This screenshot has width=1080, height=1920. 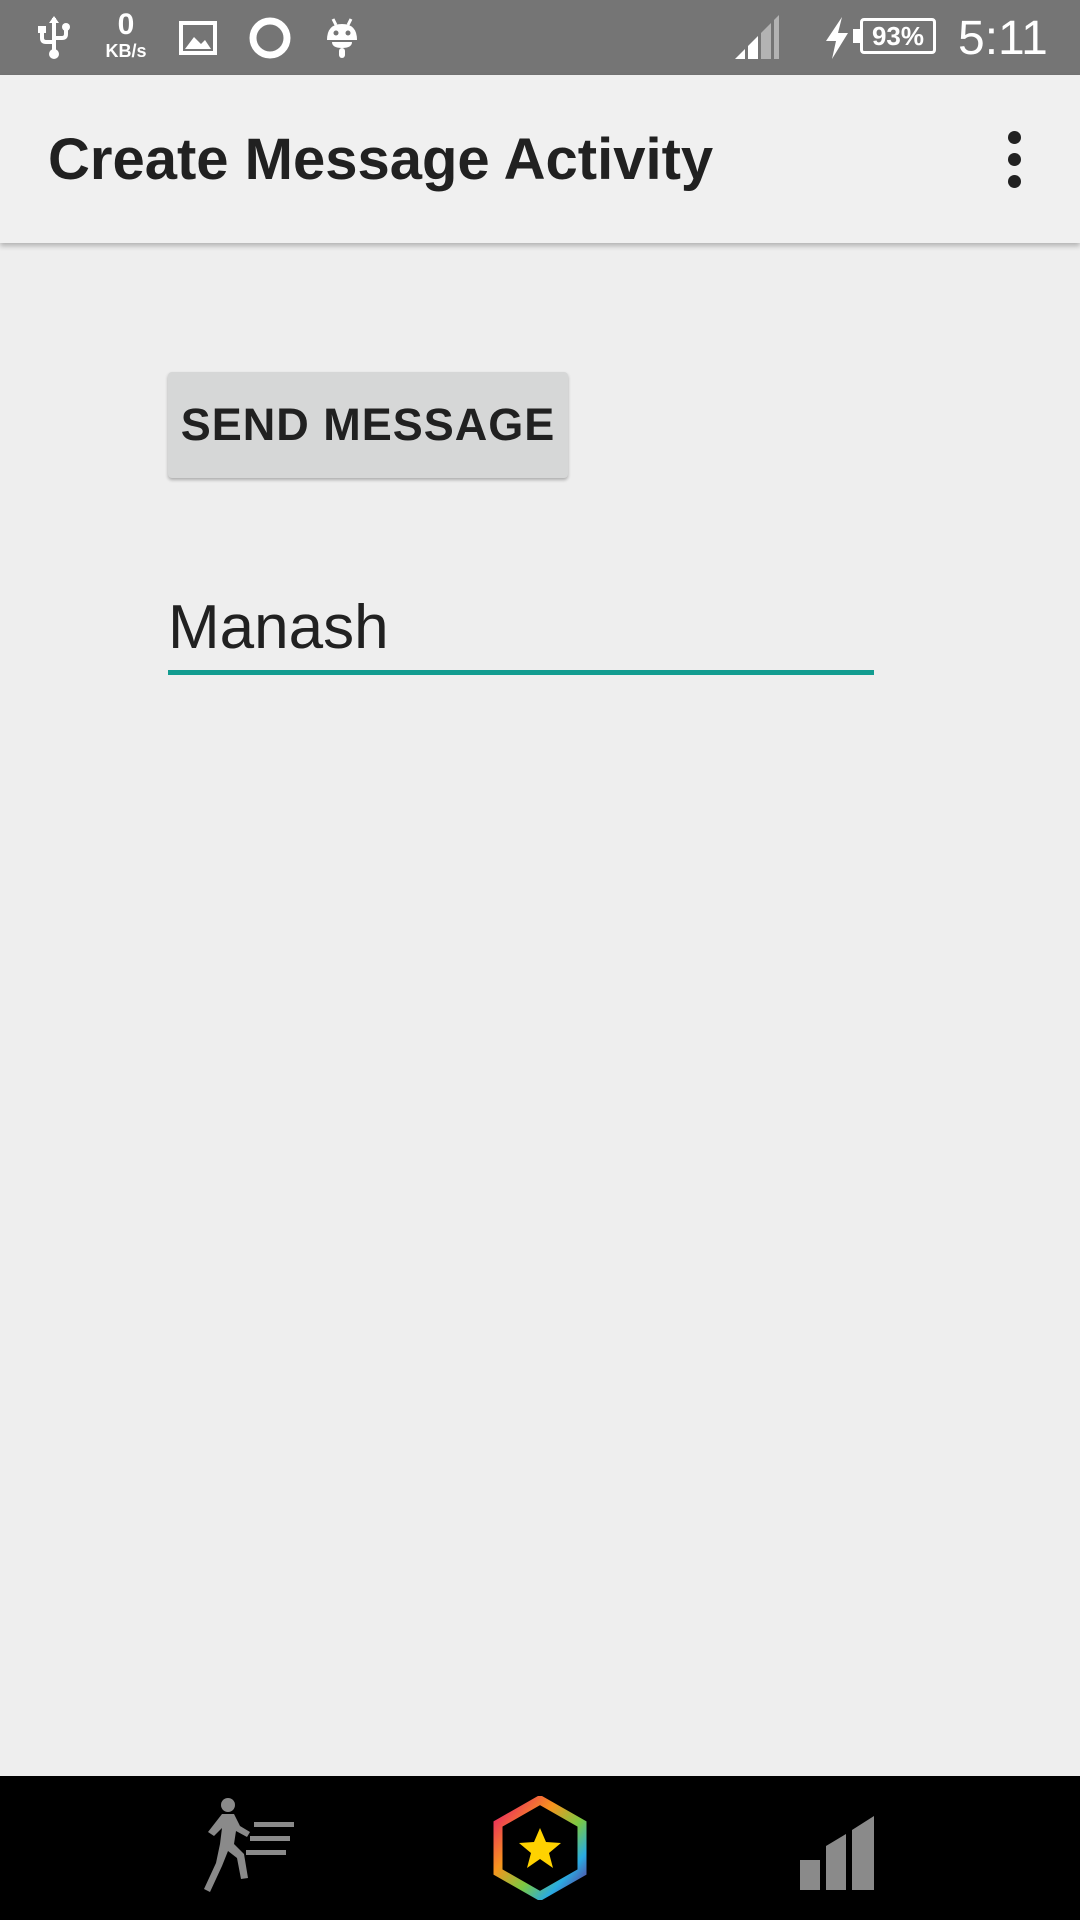 I want to click on usb-icon, so click(x=54, y=37).